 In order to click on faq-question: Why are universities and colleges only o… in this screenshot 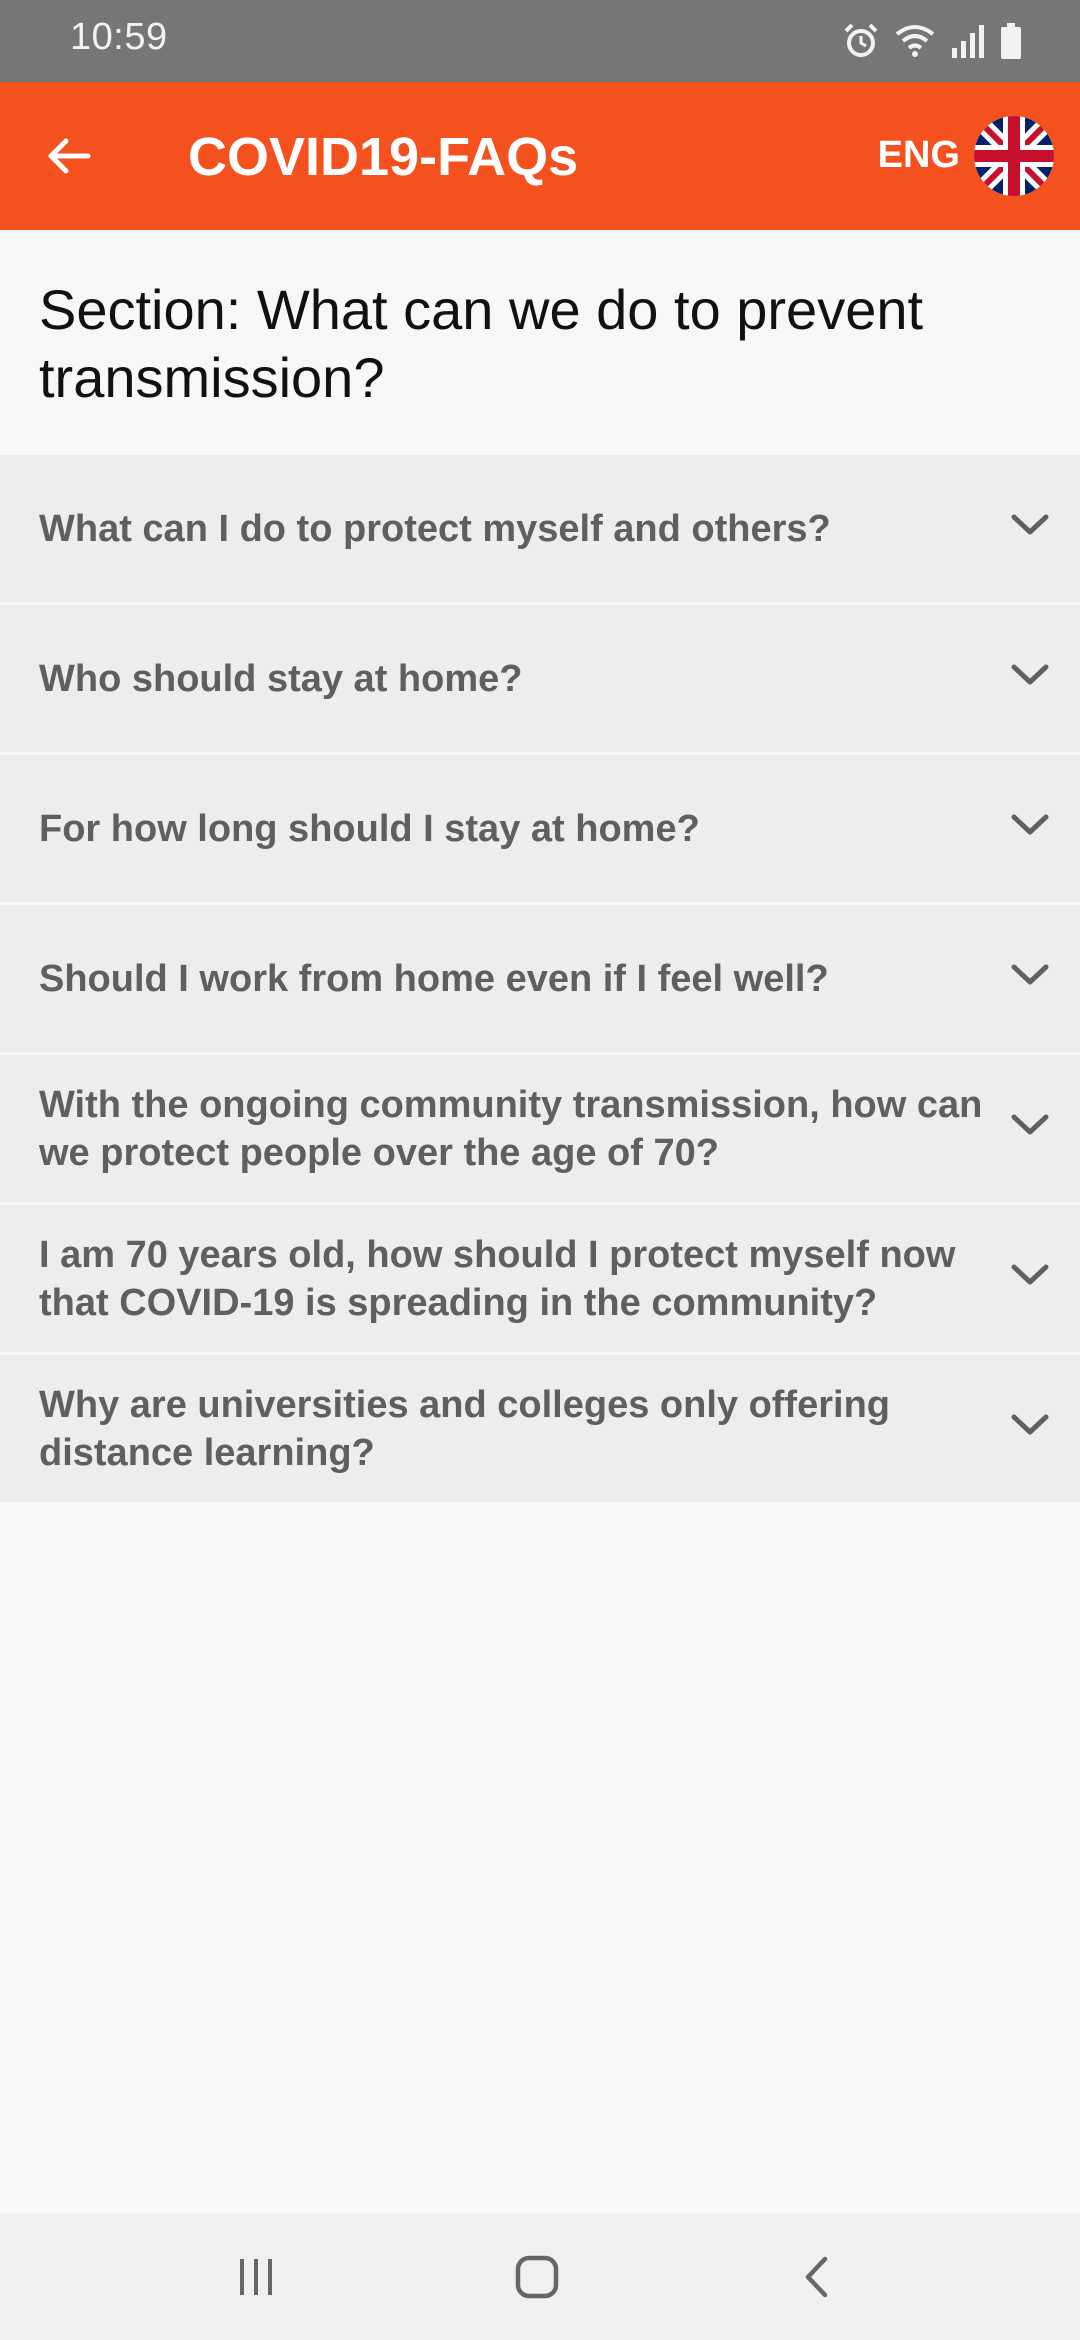, I will do `click(464, 1428)`.